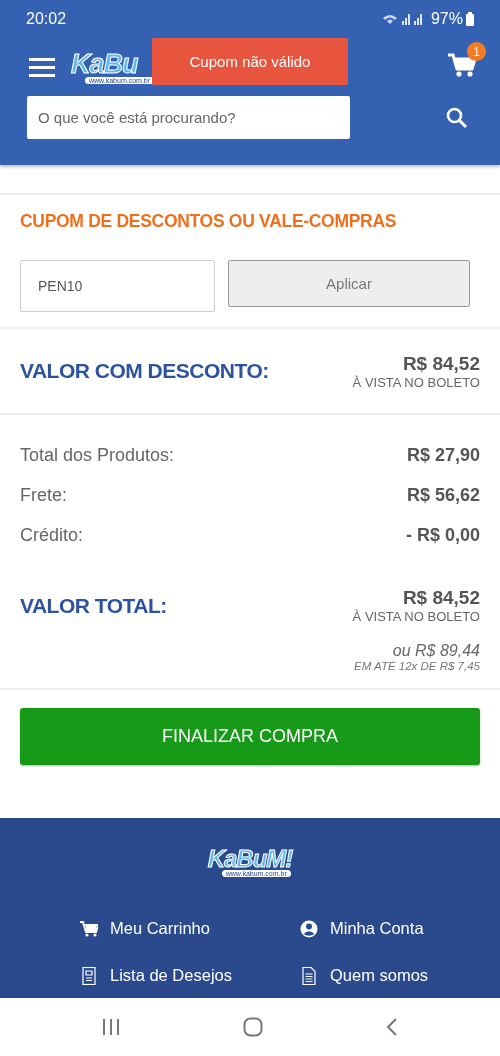  I want to click on status-time: 20:02, so click(46, 19).